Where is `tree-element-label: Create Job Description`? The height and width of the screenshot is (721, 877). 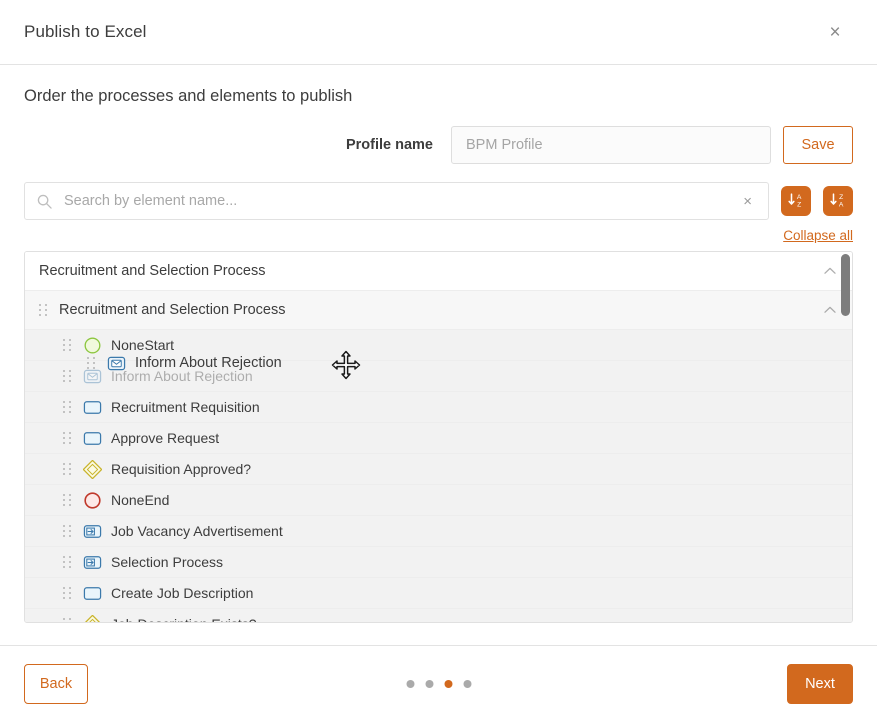 tree-element-label: Create Job Description is located at coordinates (182, 593).